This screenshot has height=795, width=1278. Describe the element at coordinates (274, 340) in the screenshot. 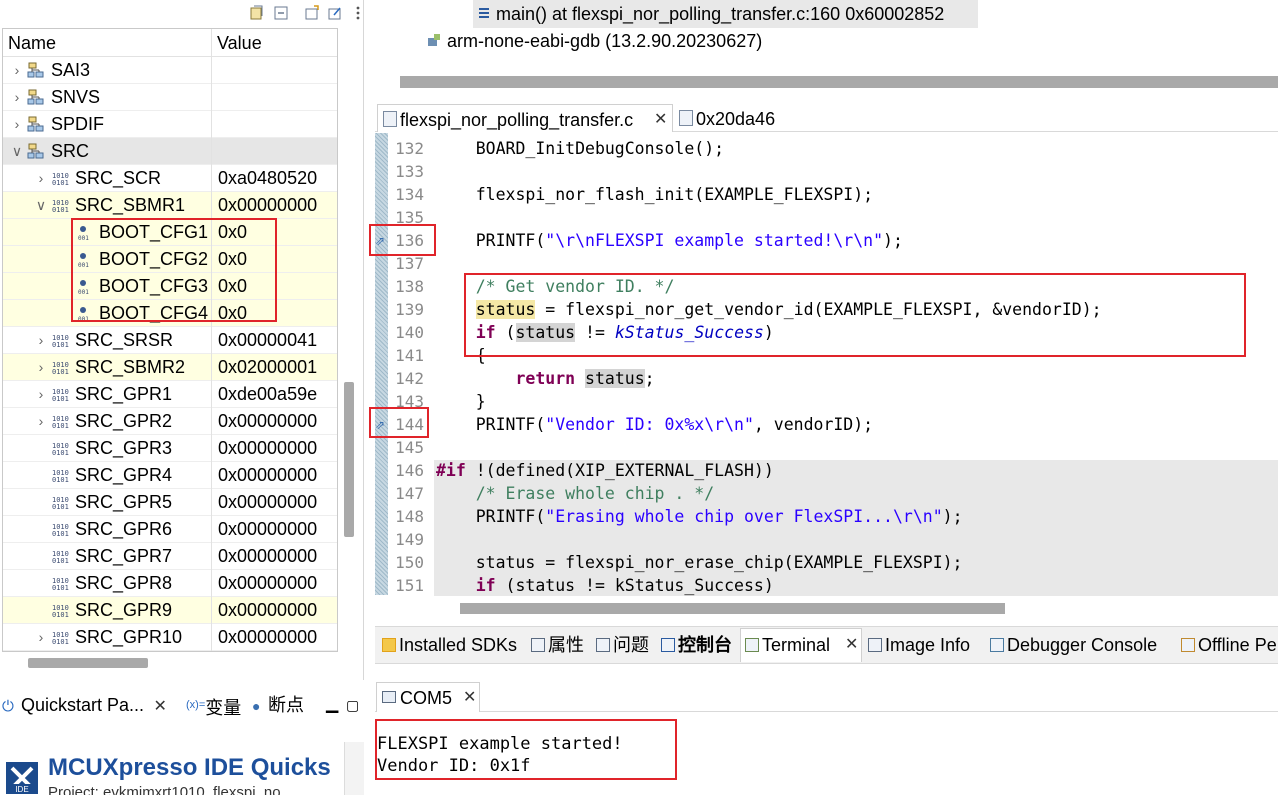

I see `register-value: 0x00000041` at that location.